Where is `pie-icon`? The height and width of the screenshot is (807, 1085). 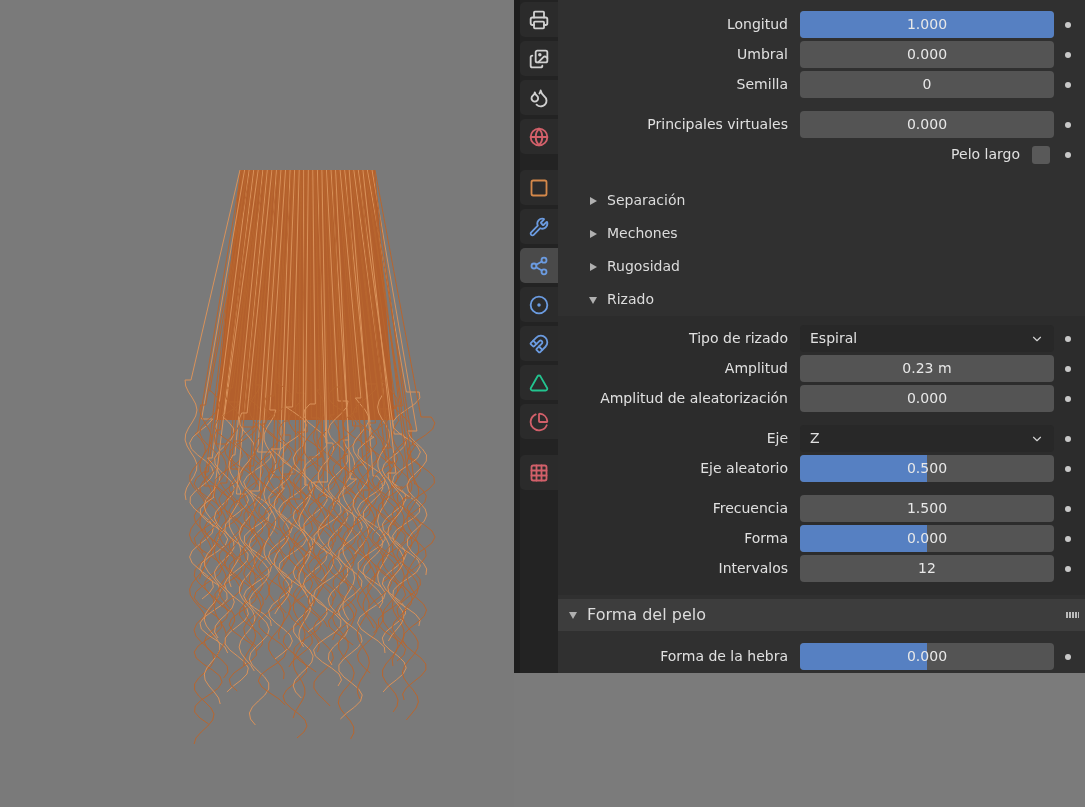 pie-icon is located at coordinates (539, 421).